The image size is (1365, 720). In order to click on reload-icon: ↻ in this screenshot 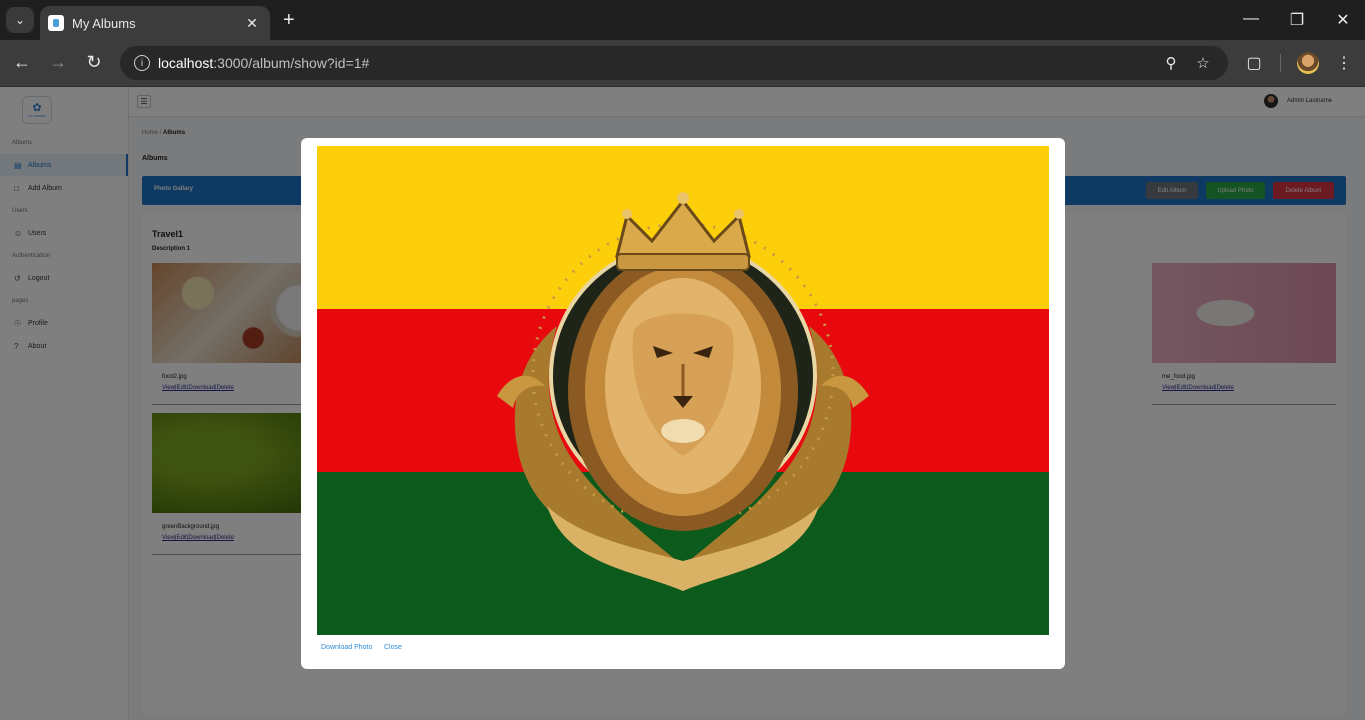, I will do `click(94, 62)`.